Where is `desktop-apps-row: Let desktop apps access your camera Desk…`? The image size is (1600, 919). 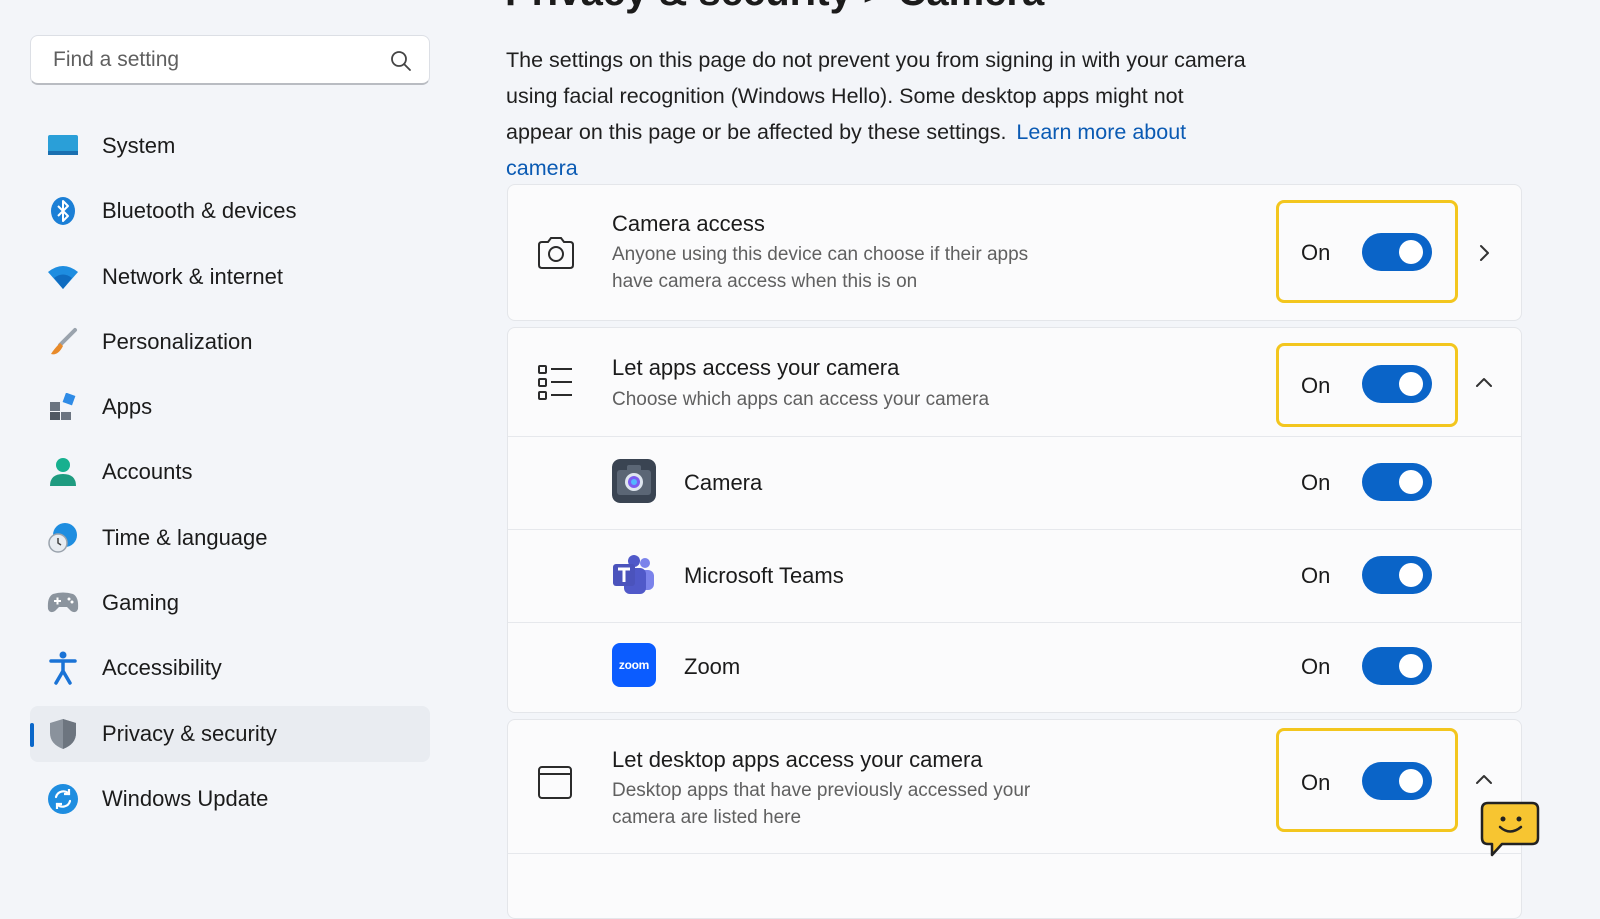
desktop-apps-row: Let desktop apps access your camera Desk… is located at coordinates (1014, 786).